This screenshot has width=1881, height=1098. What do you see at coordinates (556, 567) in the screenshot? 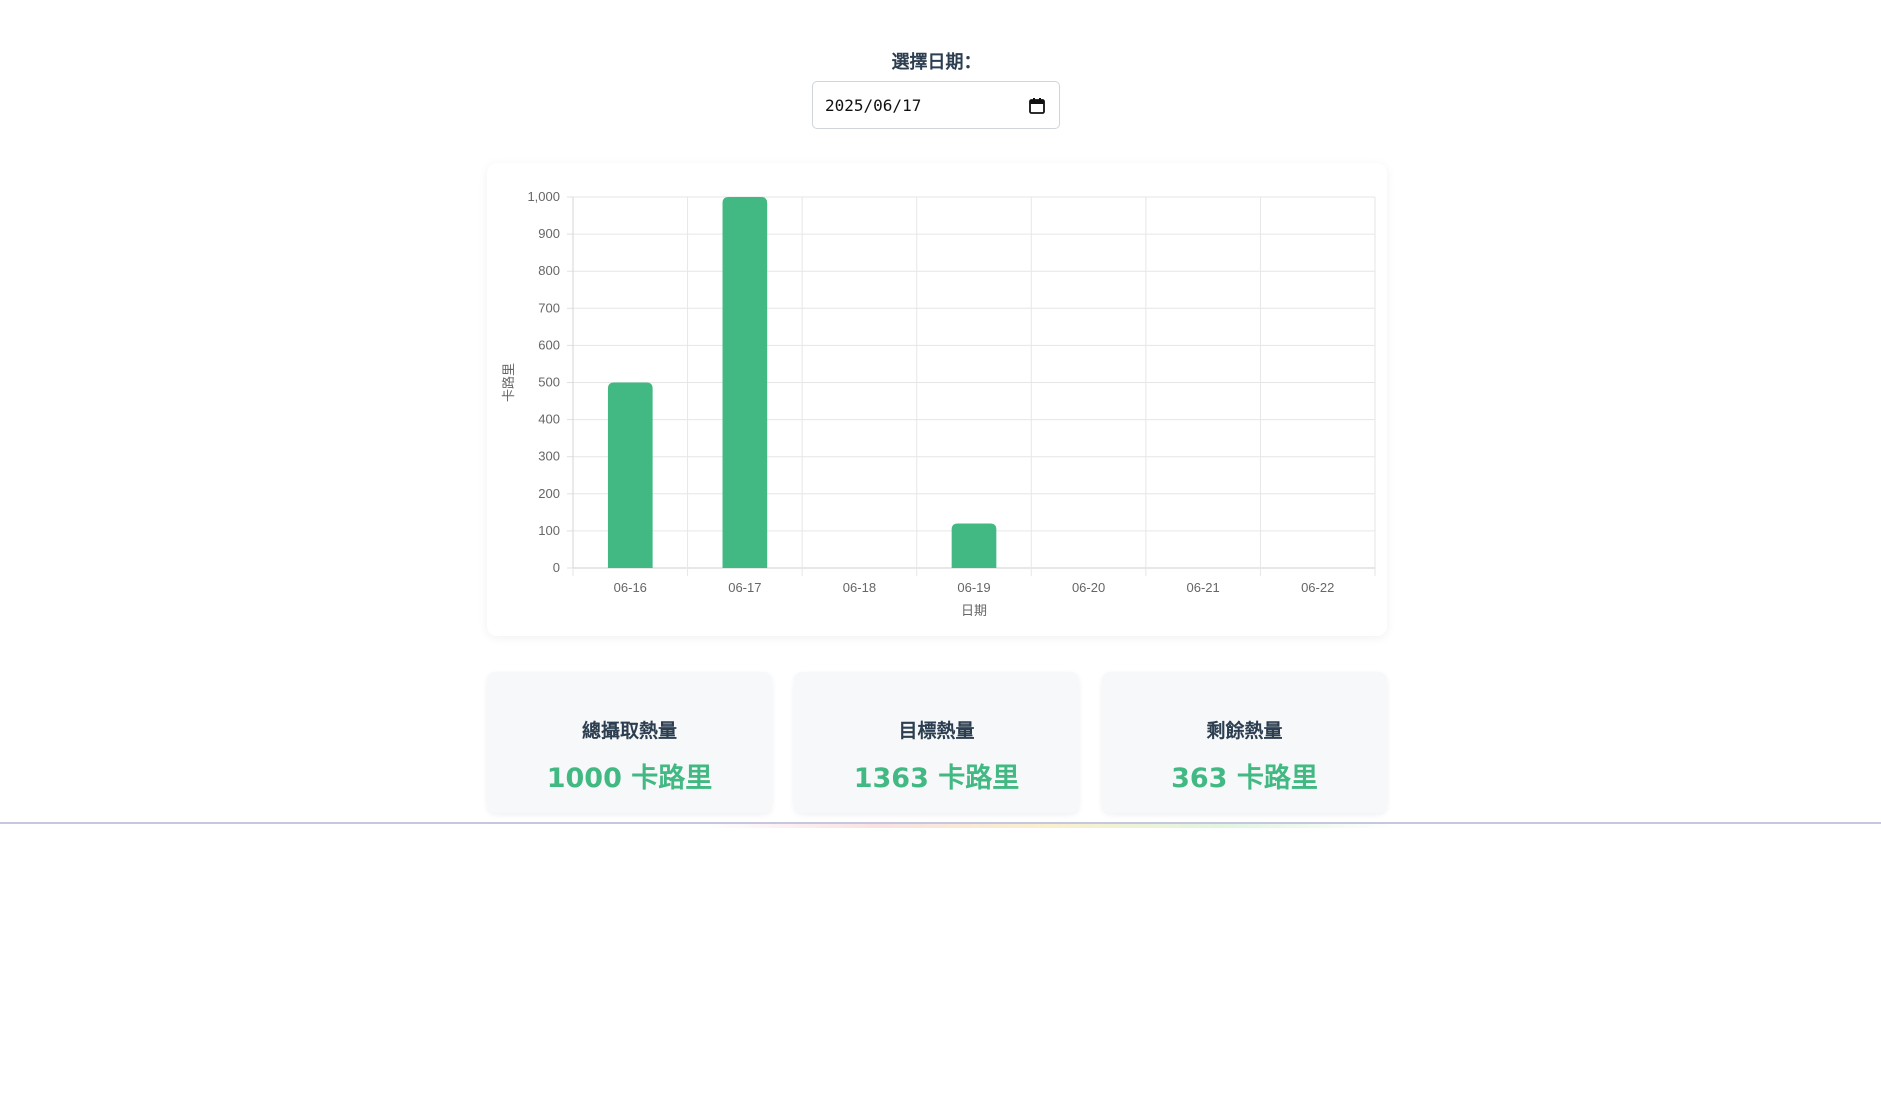
I see `y-tick-label: 0` at bounding box center [556, 567].